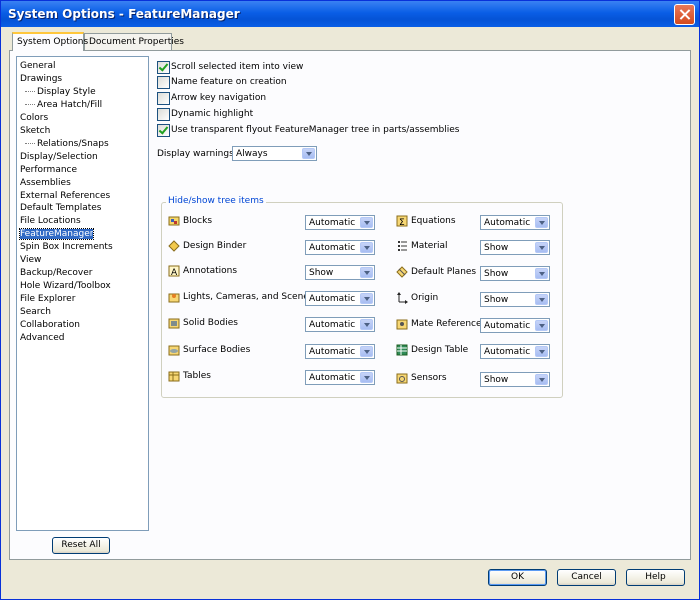  What do you see at coordinates (65, 196) in the screenshot?
I see `category-item: External References` at bounding box center [65, 196].